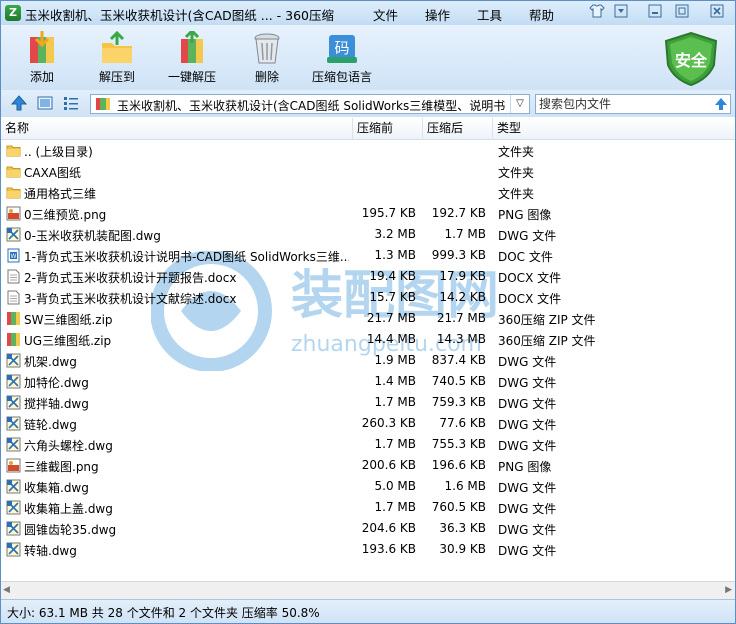 The width and height of the screenshot is (736, 624). What do you see at coordinates (391, 339) in the screenshot?
I see `file-size-before: 14.4 MB` at bounding box center [391, 339].